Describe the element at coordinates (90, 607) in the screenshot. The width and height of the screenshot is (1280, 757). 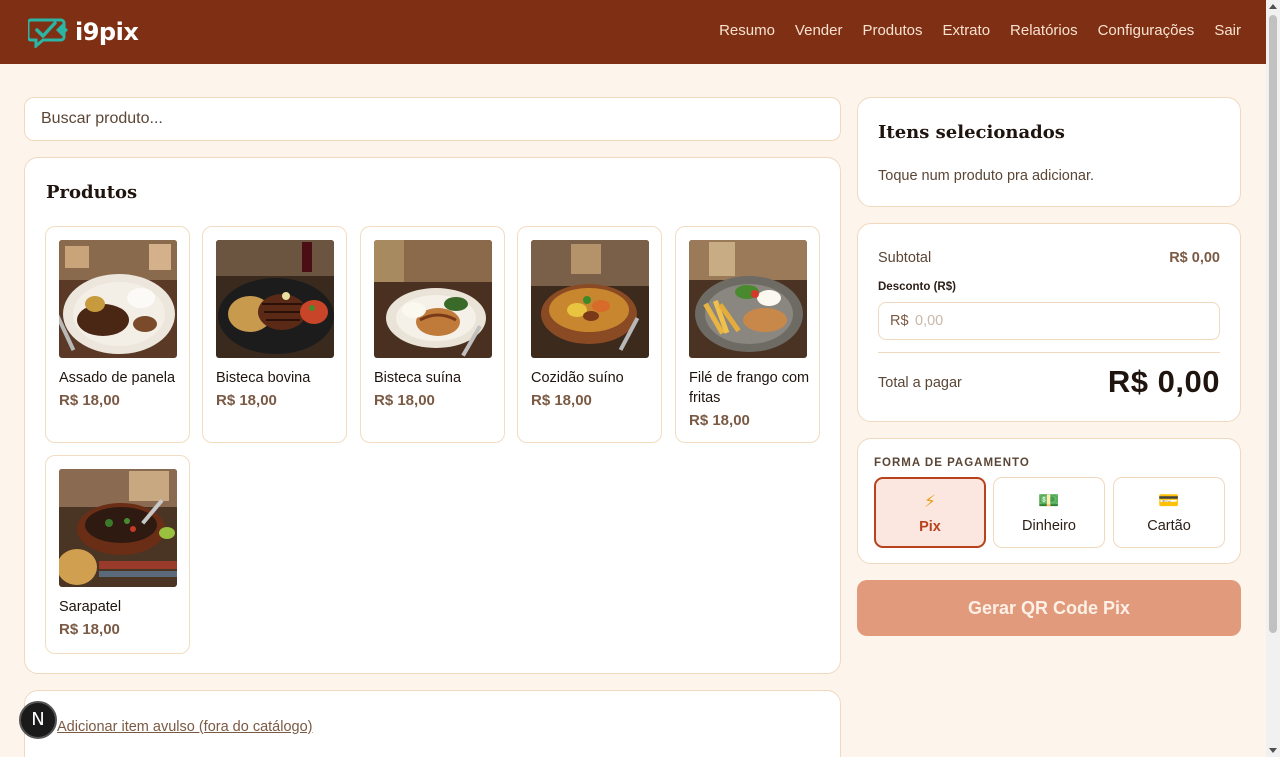
I see `product-name: Sarapatel` at that location.